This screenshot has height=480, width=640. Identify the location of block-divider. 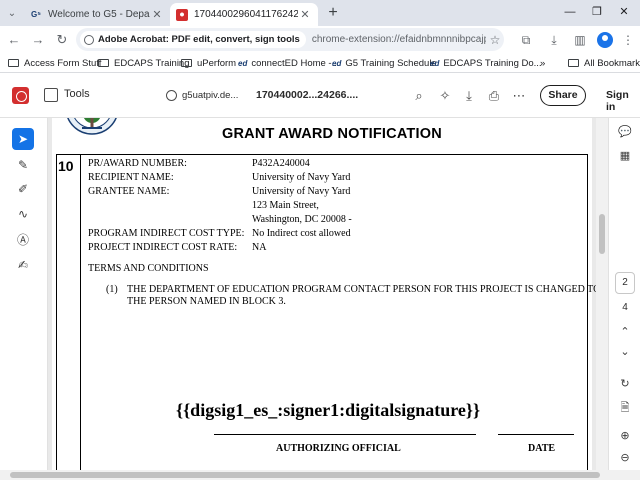
(80, 312).